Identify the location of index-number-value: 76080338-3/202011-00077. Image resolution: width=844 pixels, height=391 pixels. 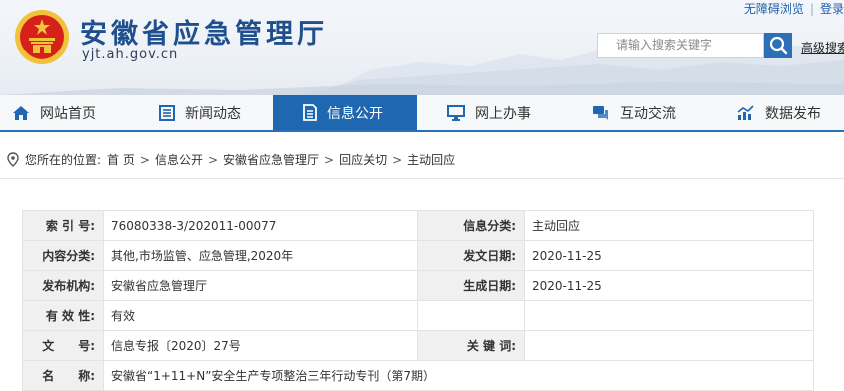
(260, 225).